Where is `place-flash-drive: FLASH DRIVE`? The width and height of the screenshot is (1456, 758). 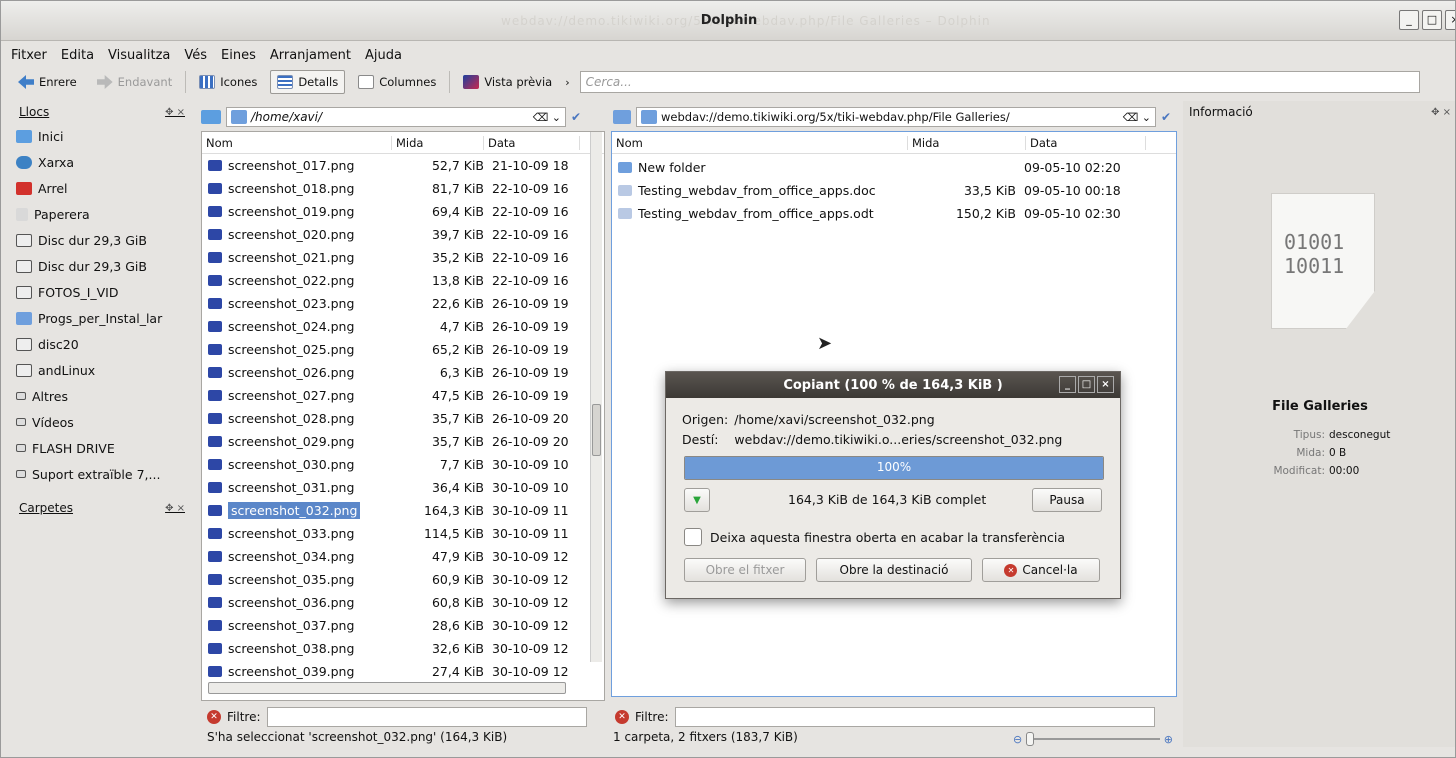 place-flash-drive: FLASH DRIVE is located at coordinates (102, 448).